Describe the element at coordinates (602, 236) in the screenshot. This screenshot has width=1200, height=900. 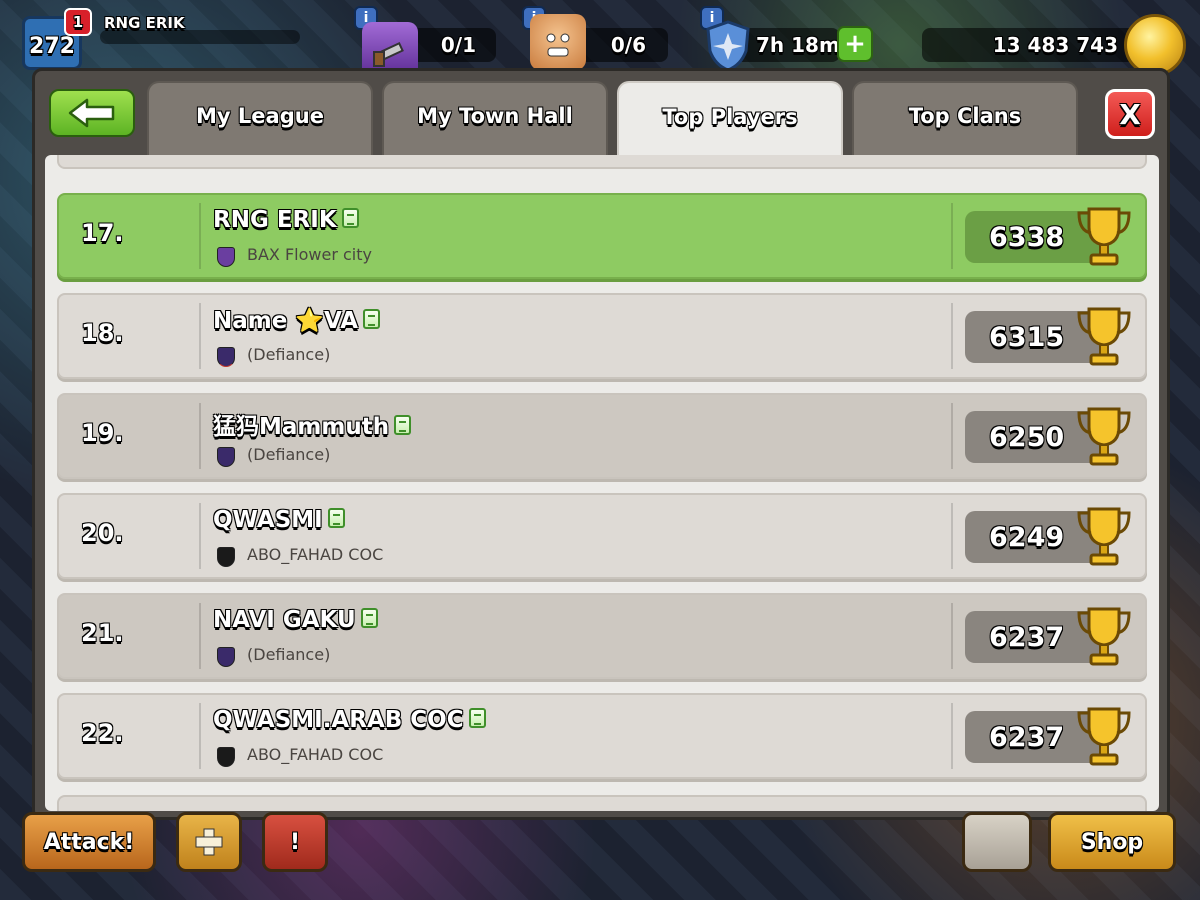
I see `player-row: 17. RNG ERIK BAX Flower city 6338` at that location.